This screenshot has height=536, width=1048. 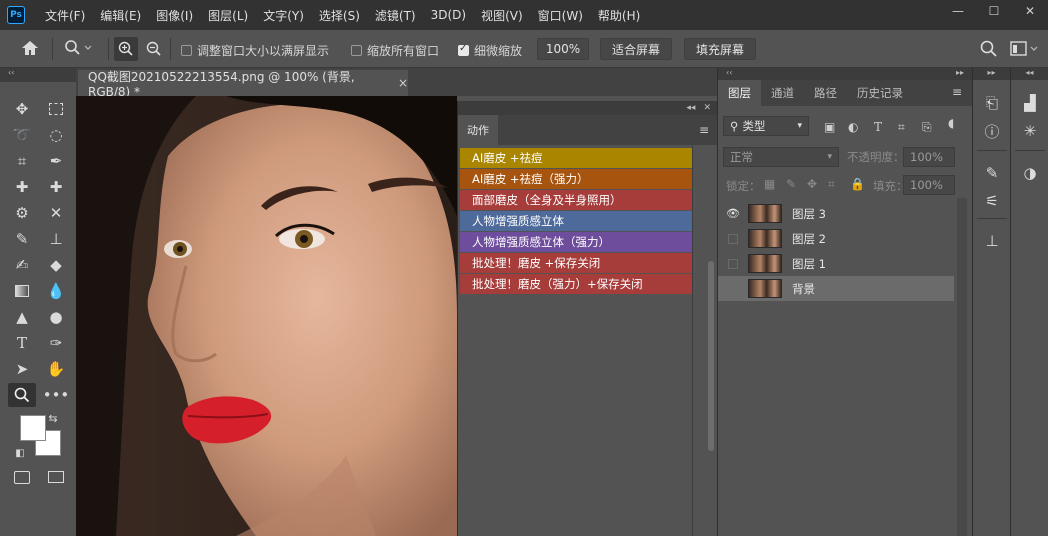 I want to click on content-aware-move-tool: ✕, so click(x=56, y=213).